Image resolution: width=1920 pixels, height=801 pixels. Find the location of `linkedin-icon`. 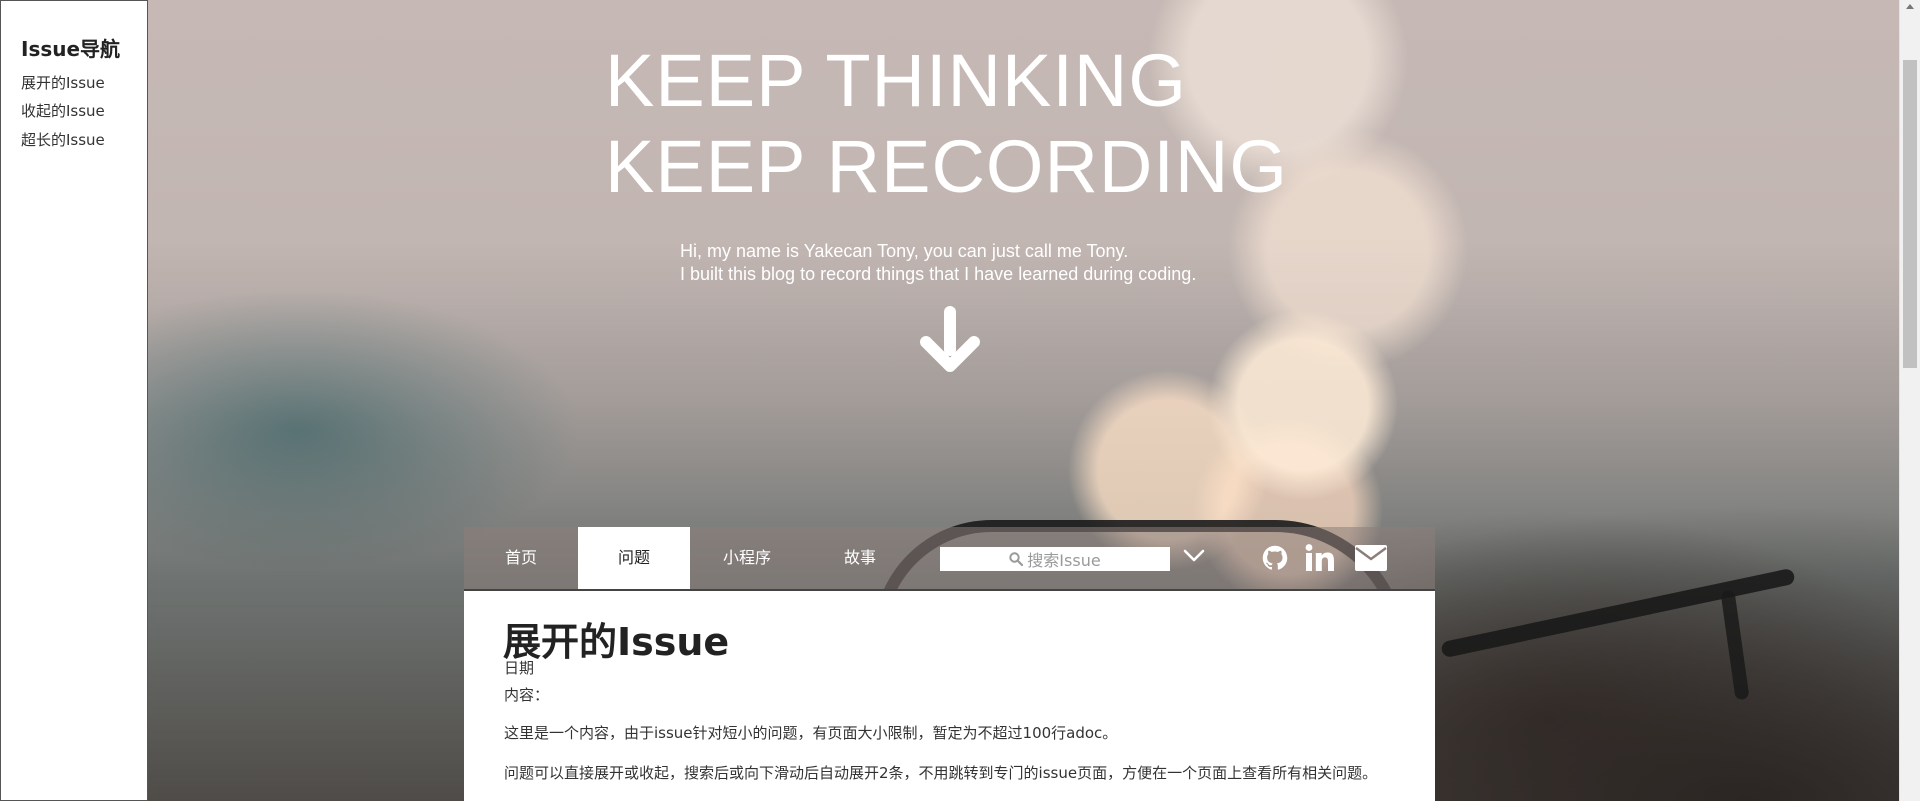

linkedin-icon is located at coordinates (1319, 558).